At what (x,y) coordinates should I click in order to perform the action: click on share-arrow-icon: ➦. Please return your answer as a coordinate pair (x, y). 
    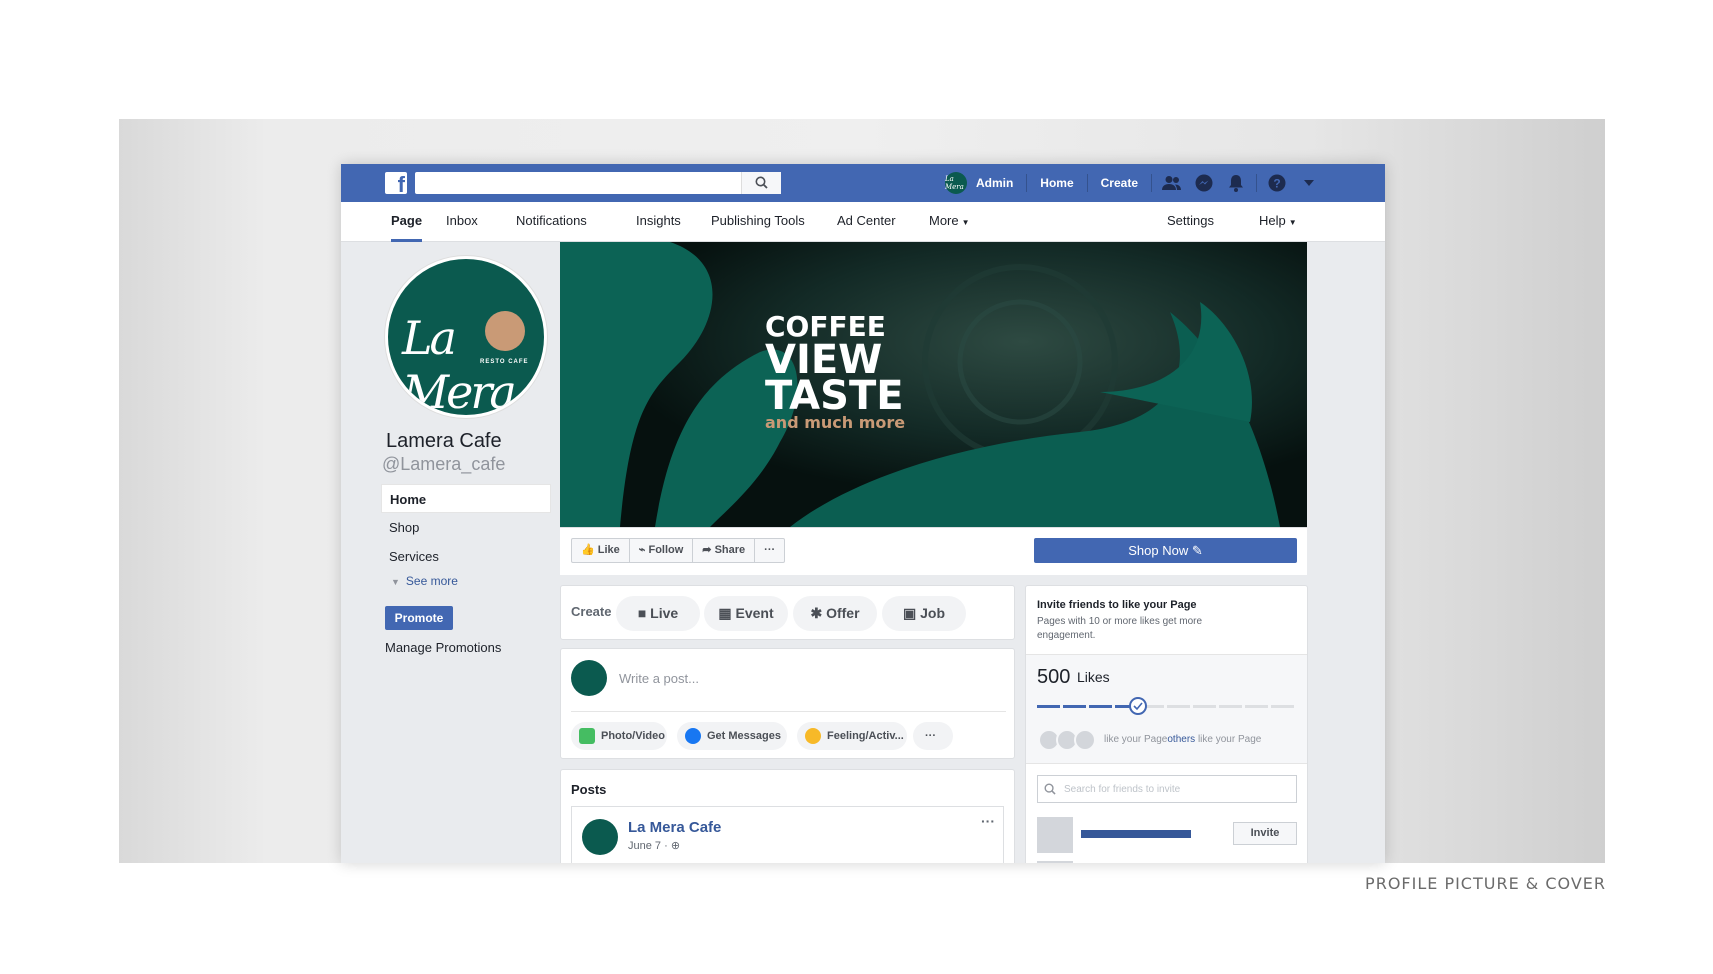
    Looking at the image, I should click on (707, 550).